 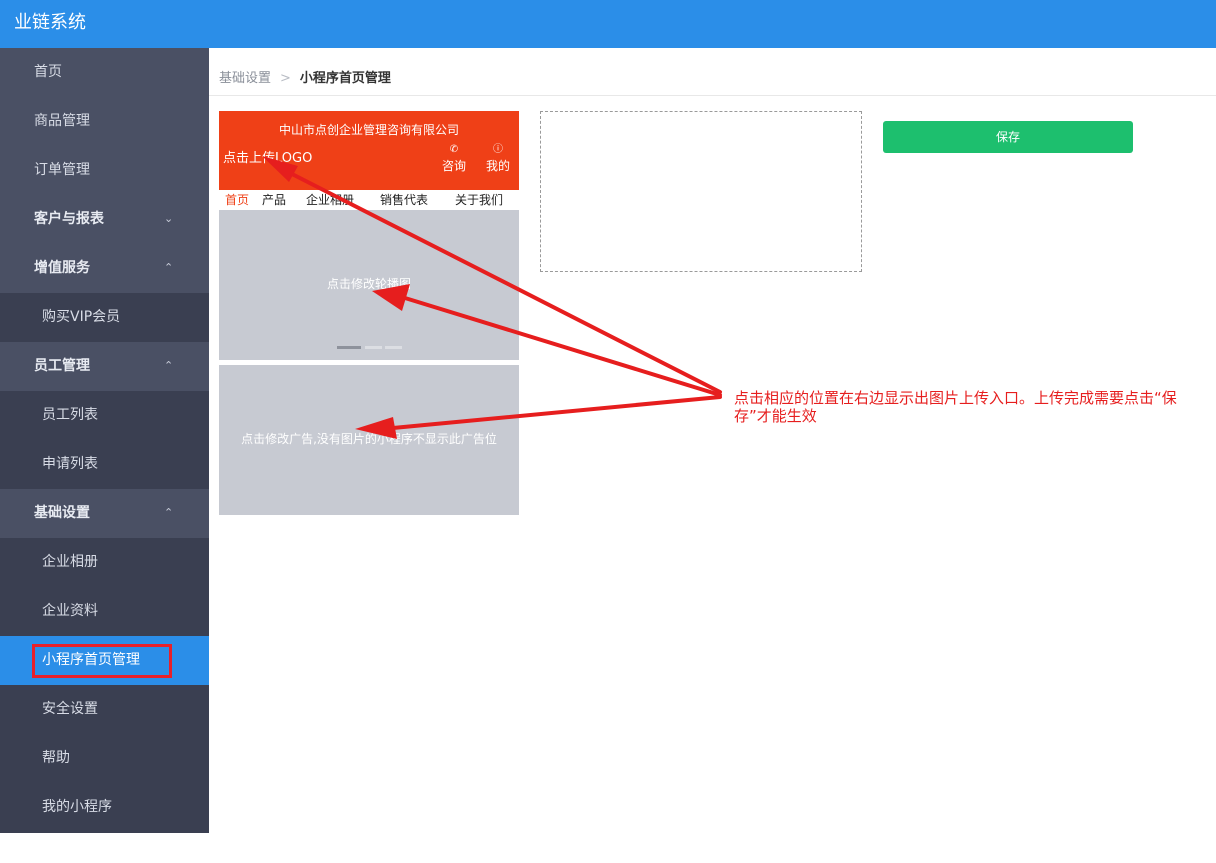 What do you see at coordinates (77, 807) in the screenshot?
I see `sidebar-item-label: 我的小程序` at bounding box center [77, 807].